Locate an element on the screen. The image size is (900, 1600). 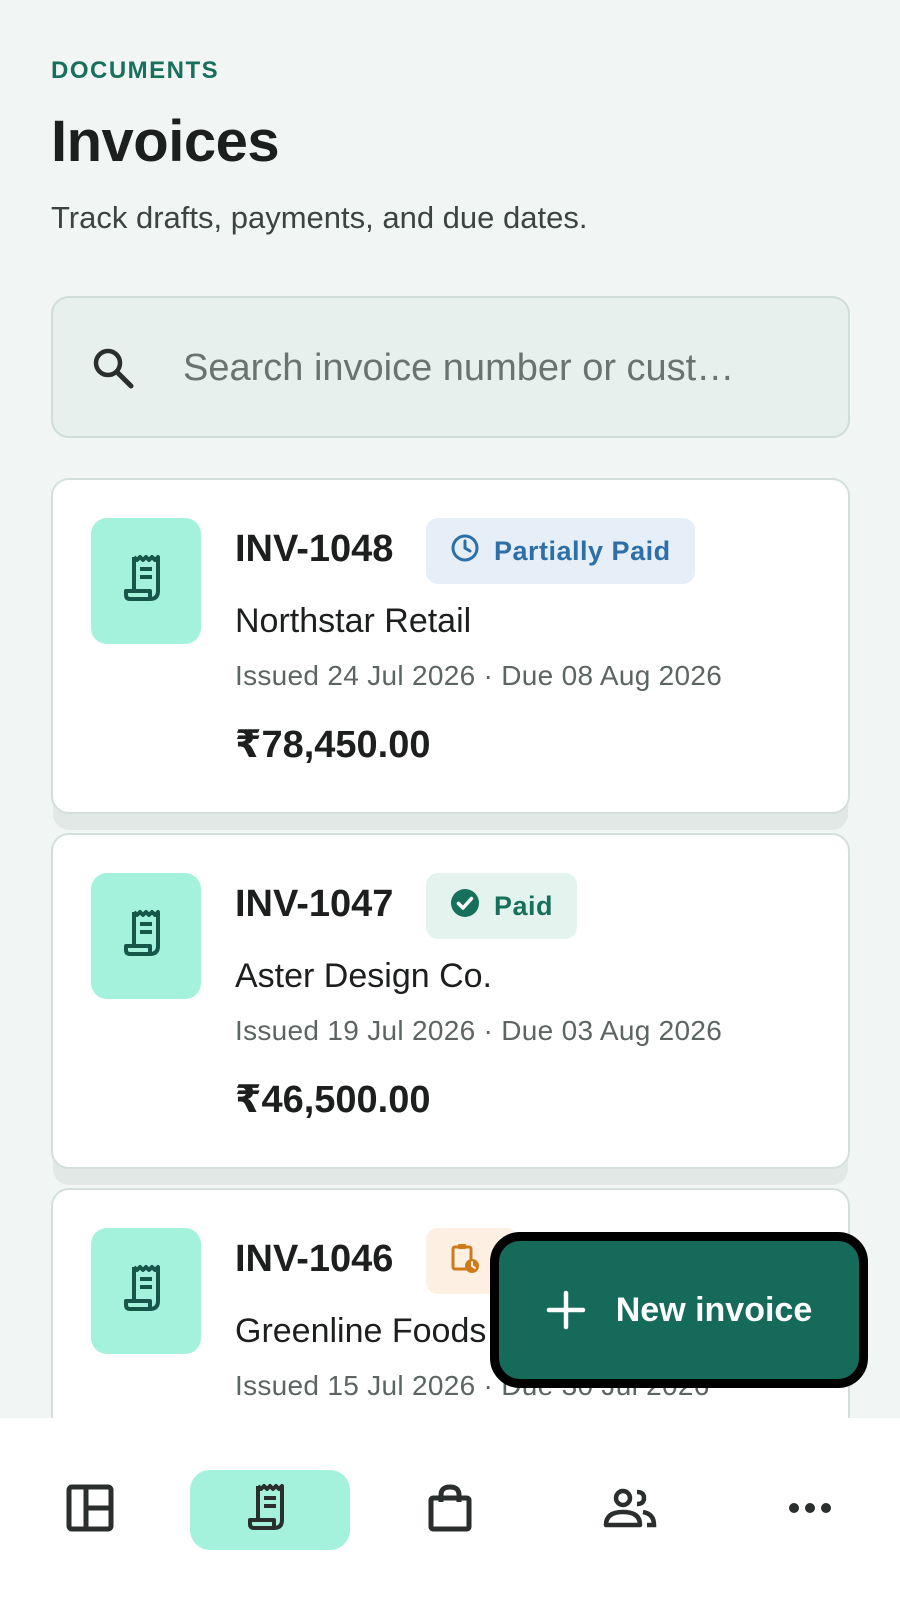
customer-name: Greenline Foods is located at coordinates (361, 1331).